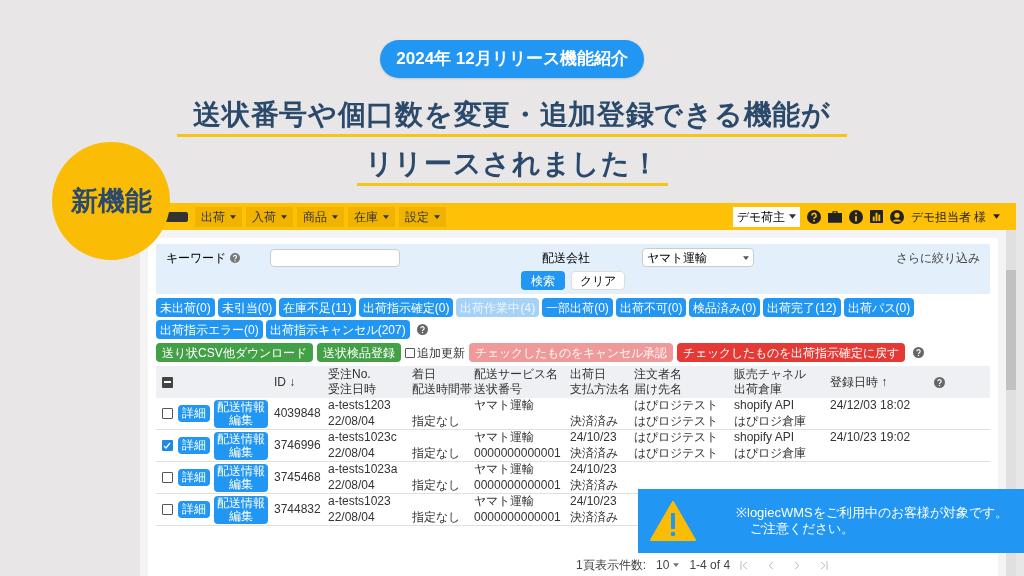 This screenshot has height=576, width=1024. Describe the element at coordinates (371, 216) in the screenshot. I see `nav-menu: 在庫` at that location.